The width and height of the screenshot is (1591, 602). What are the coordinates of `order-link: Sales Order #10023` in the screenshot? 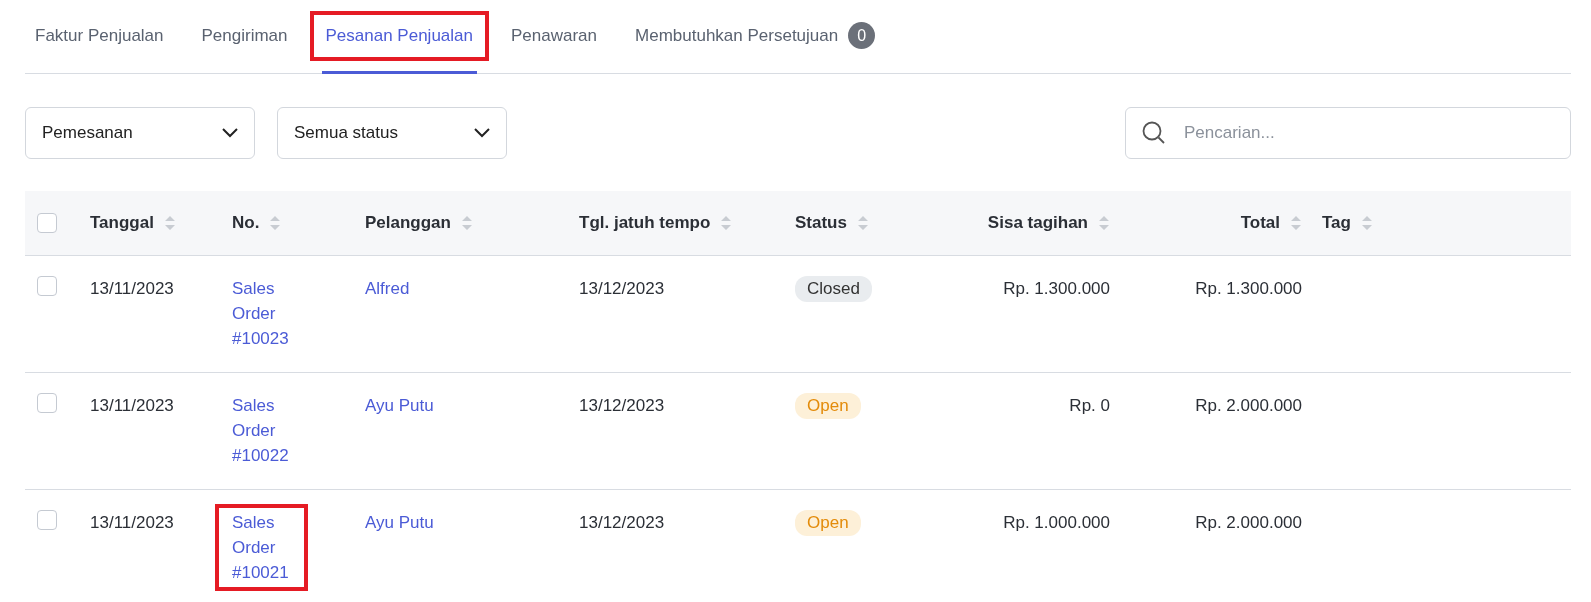 It's located at (263, 313).